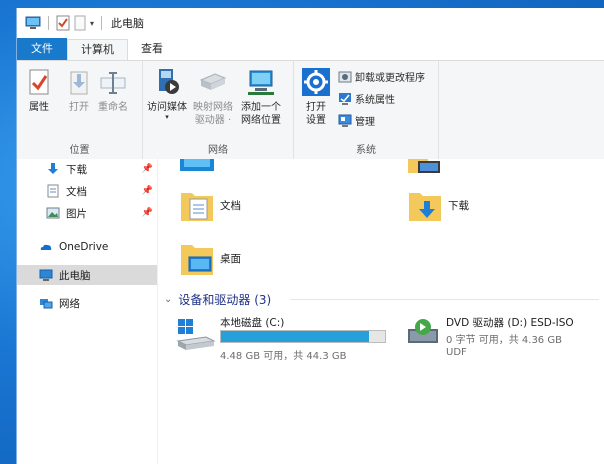  I want to click on folder-label: 桌面, so click(230, 258).